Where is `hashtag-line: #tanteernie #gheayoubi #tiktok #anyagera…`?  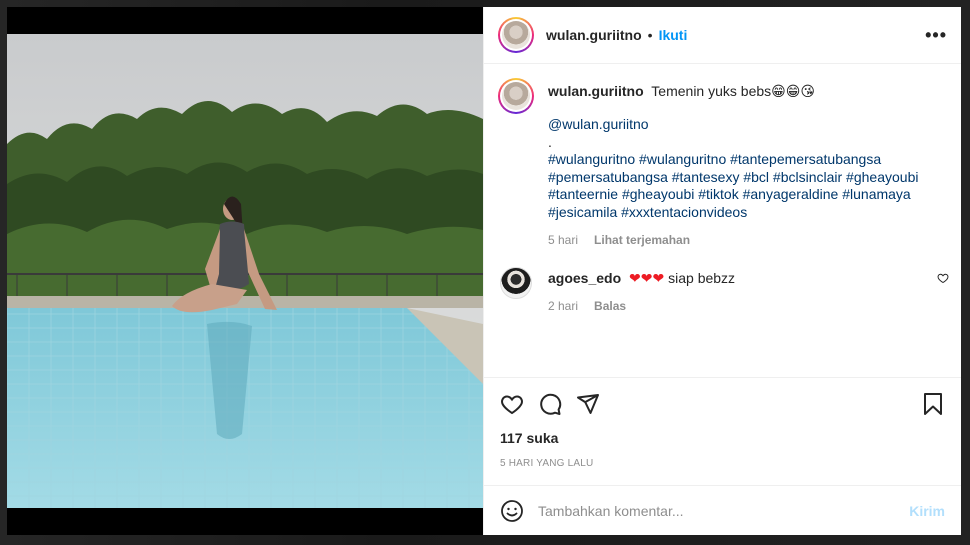 hashtag-line: #tanteernie #gheayoubi #tiktok #anyagera… is located at coordinates (746, 195).